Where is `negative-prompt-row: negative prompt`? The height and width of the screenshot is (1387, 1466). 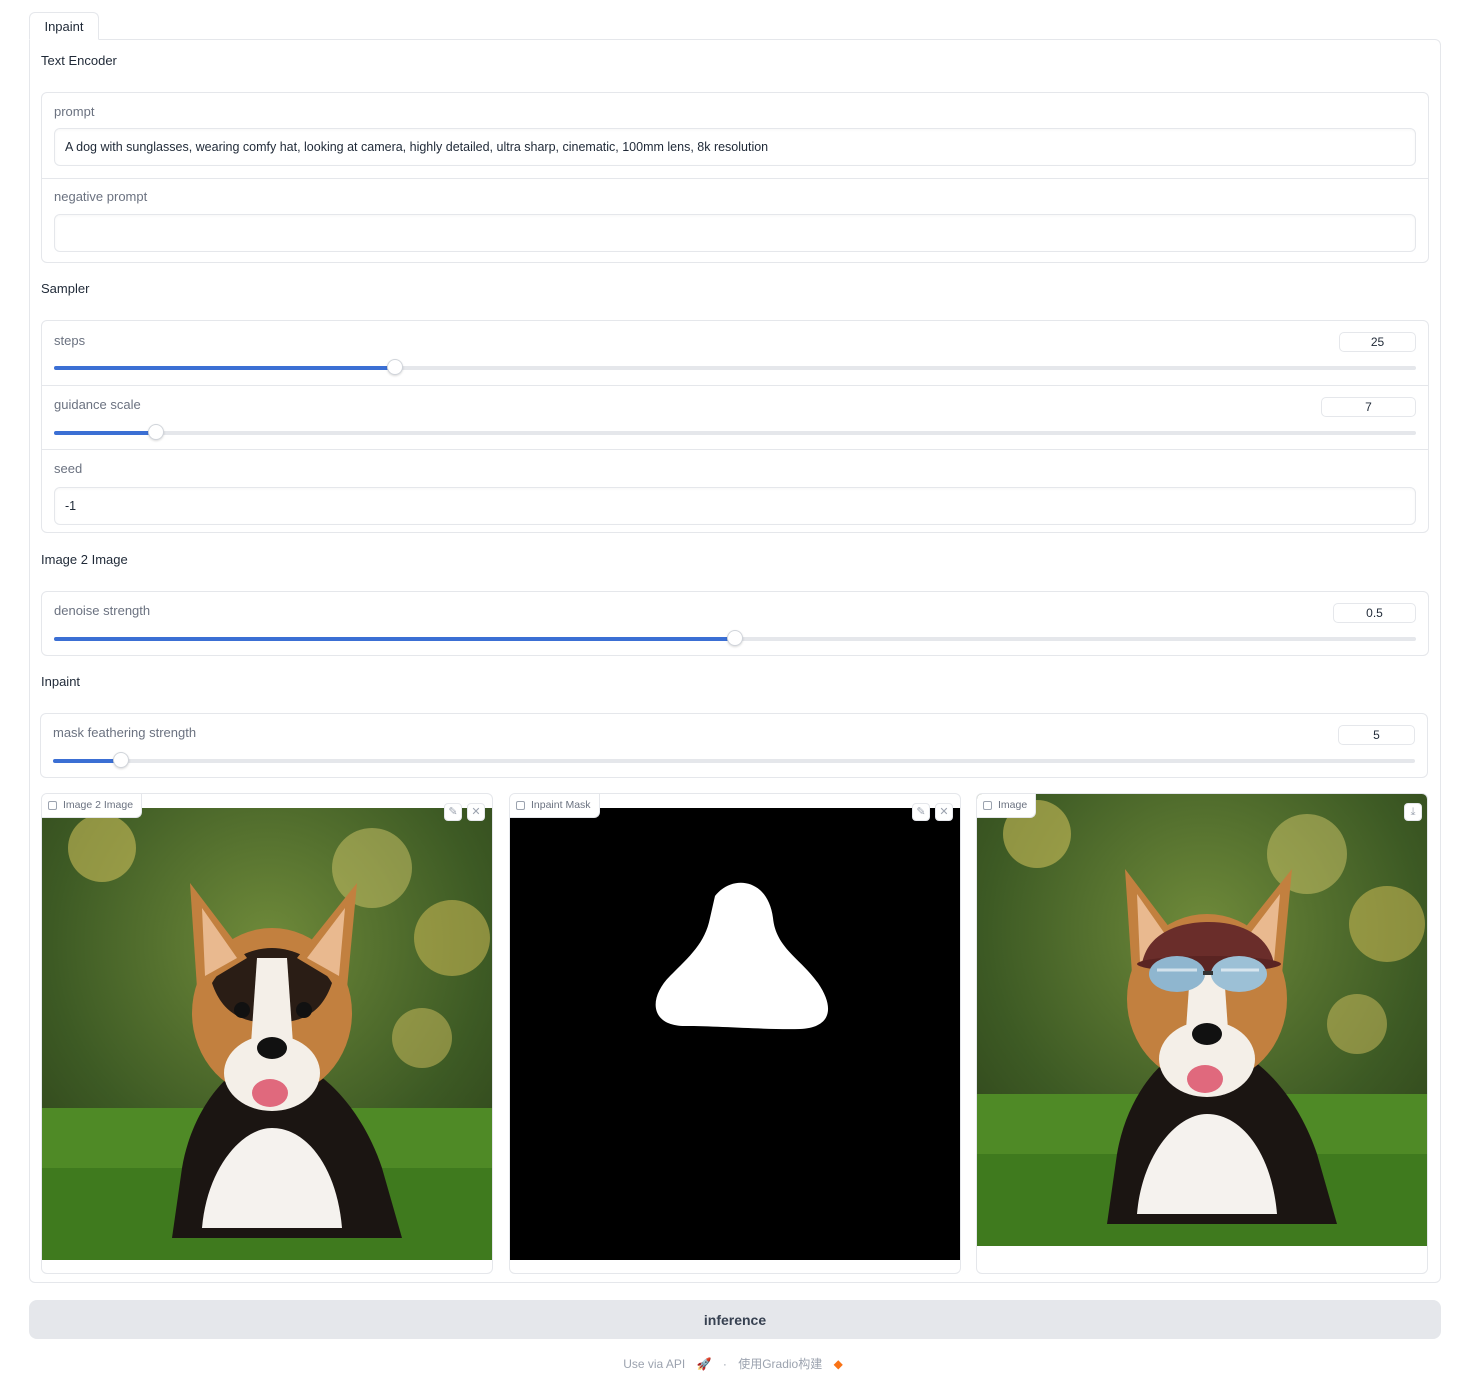
negative-prompt-row: negative prompt is located at coordinates (735, 221).